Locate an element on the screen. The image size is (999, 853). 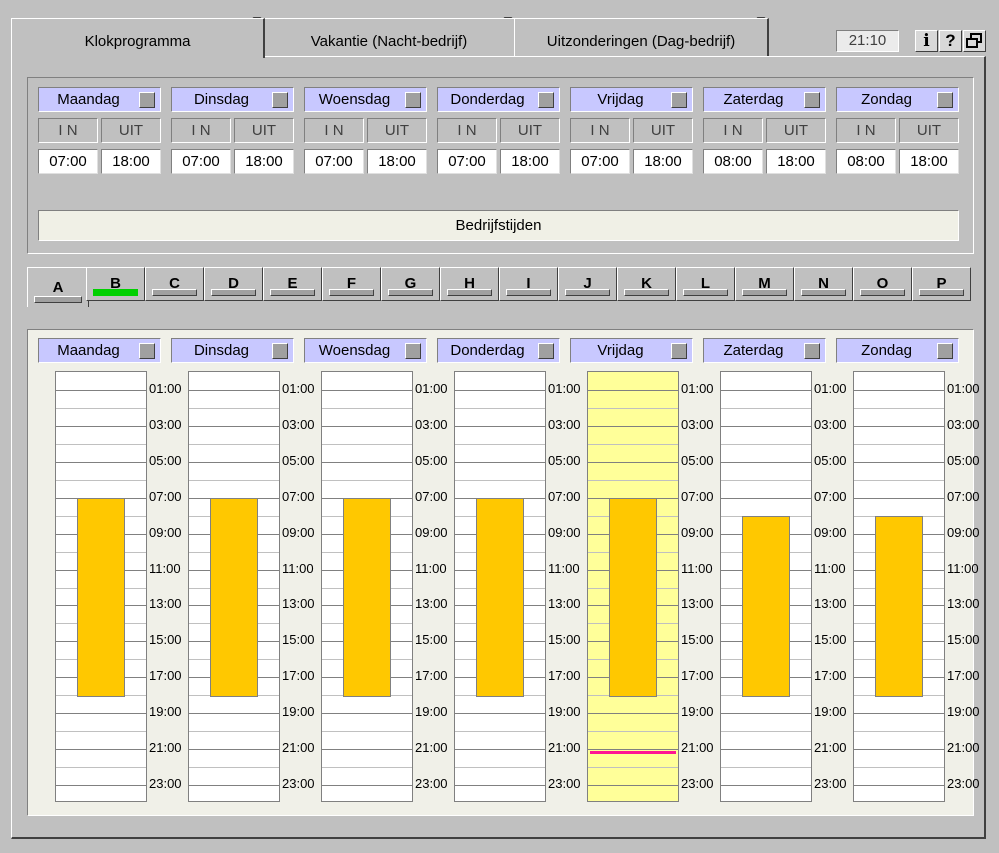
day-header-6: Zondag is located at coordinates (897, 99).